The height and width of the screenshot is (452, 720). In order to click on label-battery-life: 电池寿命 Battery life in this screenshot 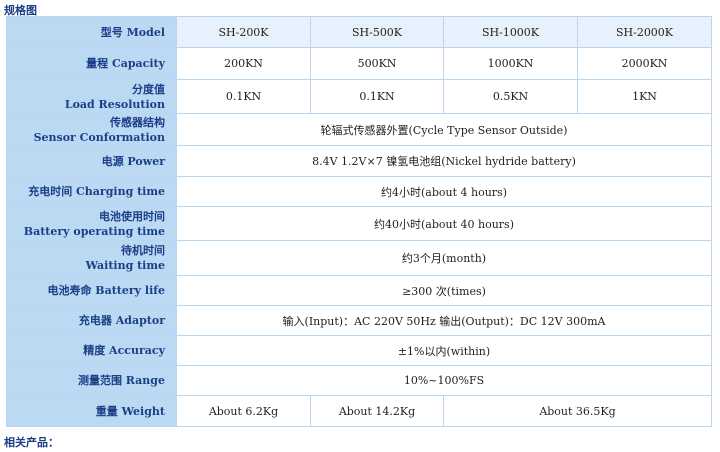, I will do `click(91, 290)`.